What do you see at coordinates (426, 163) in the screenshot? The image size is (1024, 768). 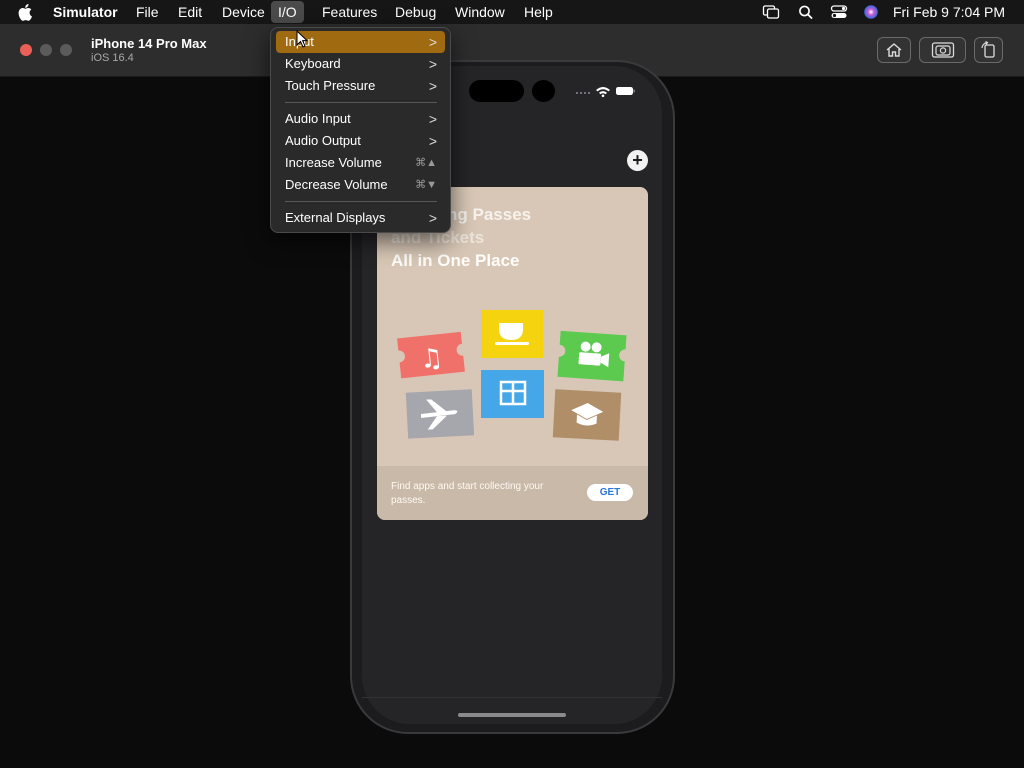 I see `shortcut-label: ⌘▲` at bounding box center [426, 163].